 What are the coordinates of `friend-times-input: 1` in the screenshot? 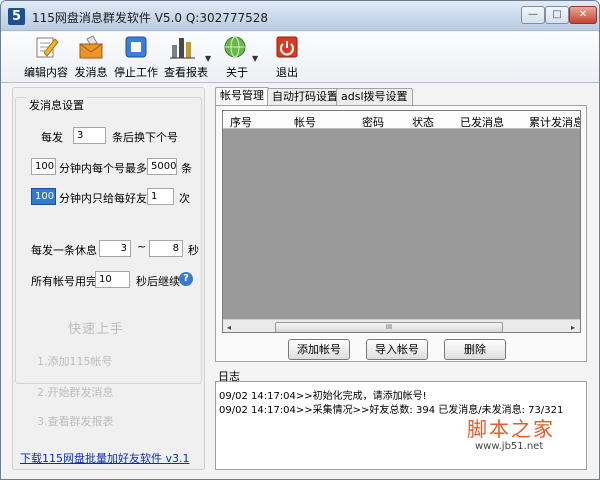 It's located at (160, 196).